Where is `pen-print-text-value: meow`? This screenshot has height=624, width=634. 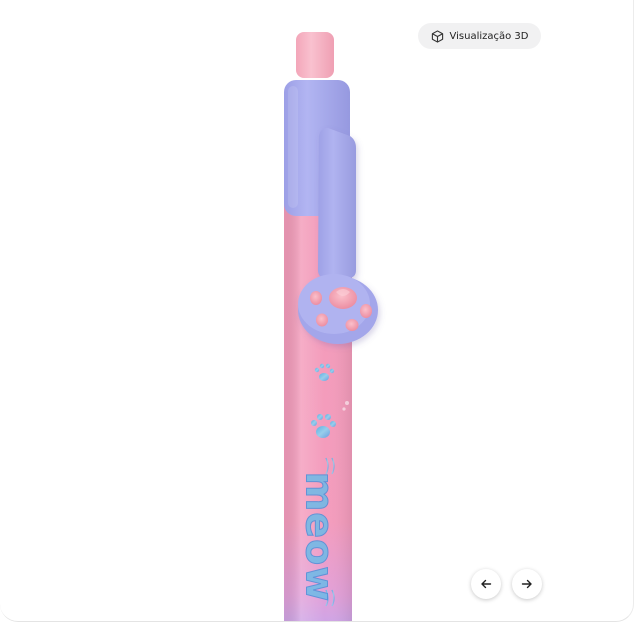
pen-print-text-value: meow is located at coordinates (319, 537).